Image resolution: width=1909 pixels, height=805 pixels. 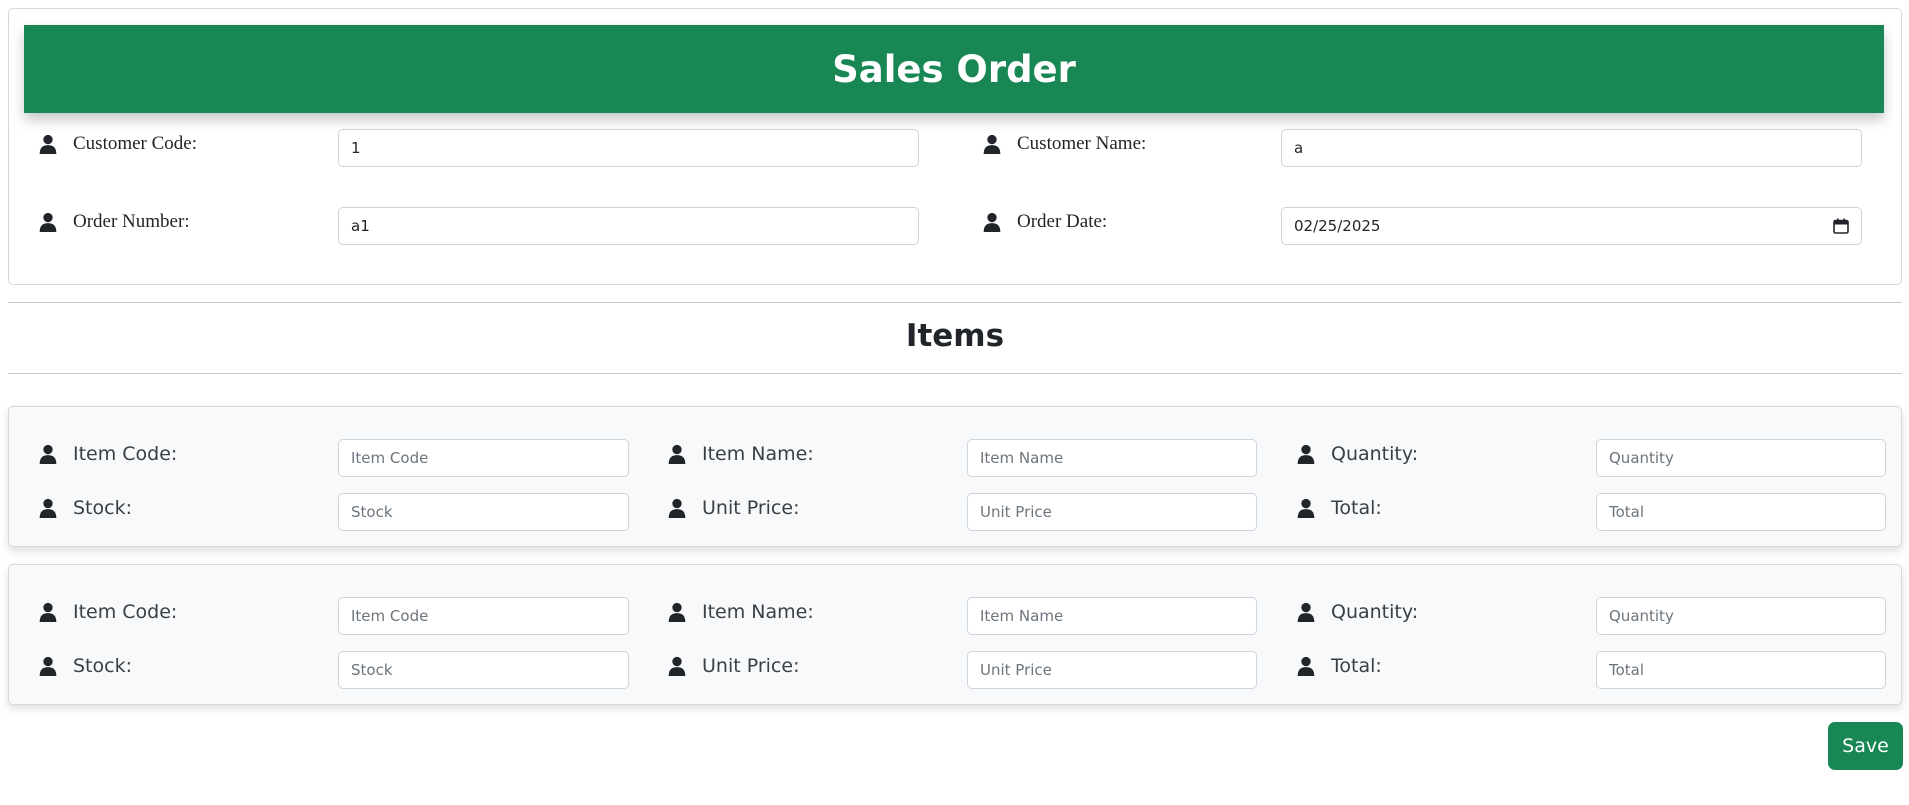 What do you see at coordinates (131, 221) in the screenshot?
I see `order-number-label: Order Number:` at bounding box center [131, 221].